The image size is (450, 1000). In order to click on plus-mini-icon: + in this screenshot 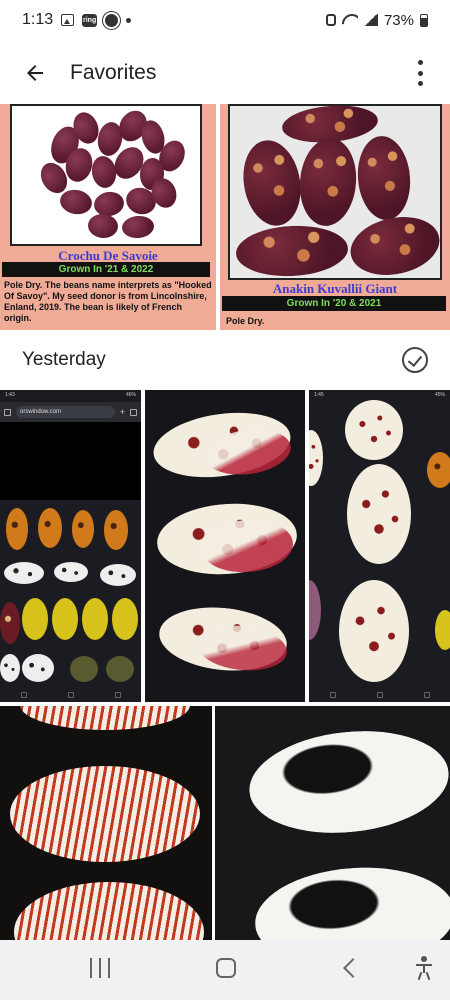, I will do `click(122, 412)`.